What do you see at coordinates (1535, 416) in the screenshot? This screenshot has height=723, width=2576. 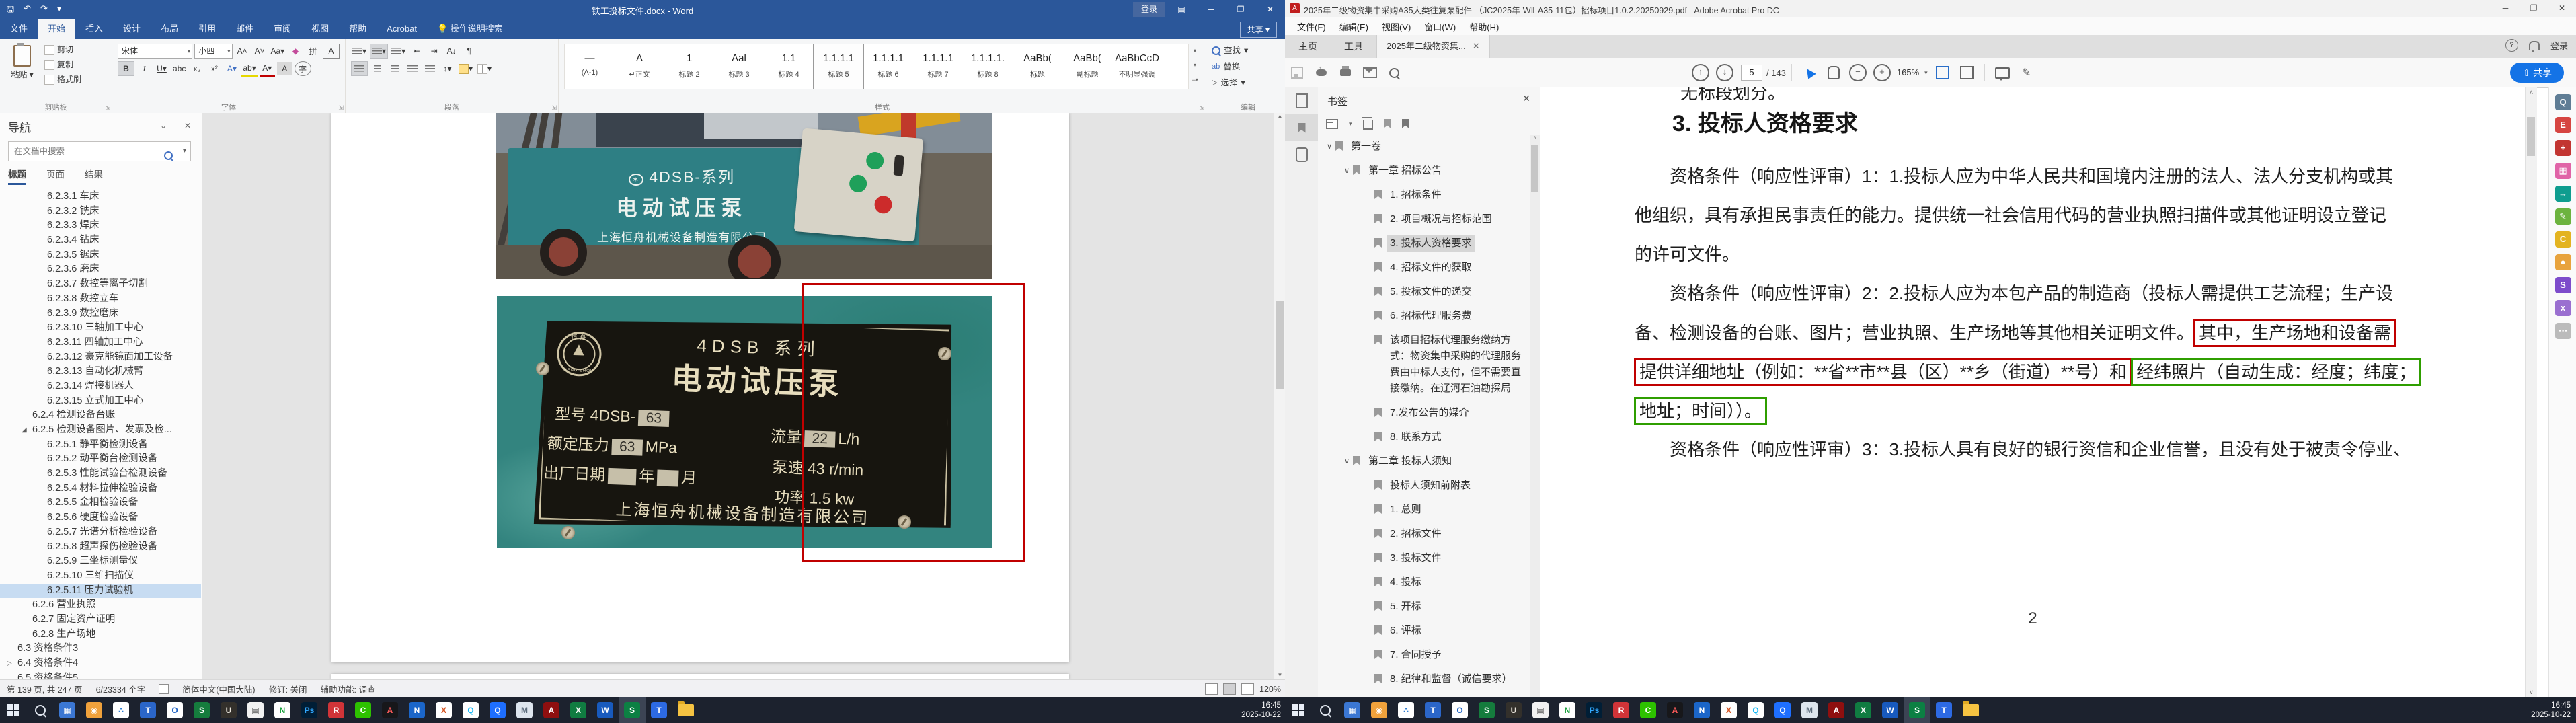 I see `bookmarks-scrollbar: ∧` at bounding box center [1535, 416].